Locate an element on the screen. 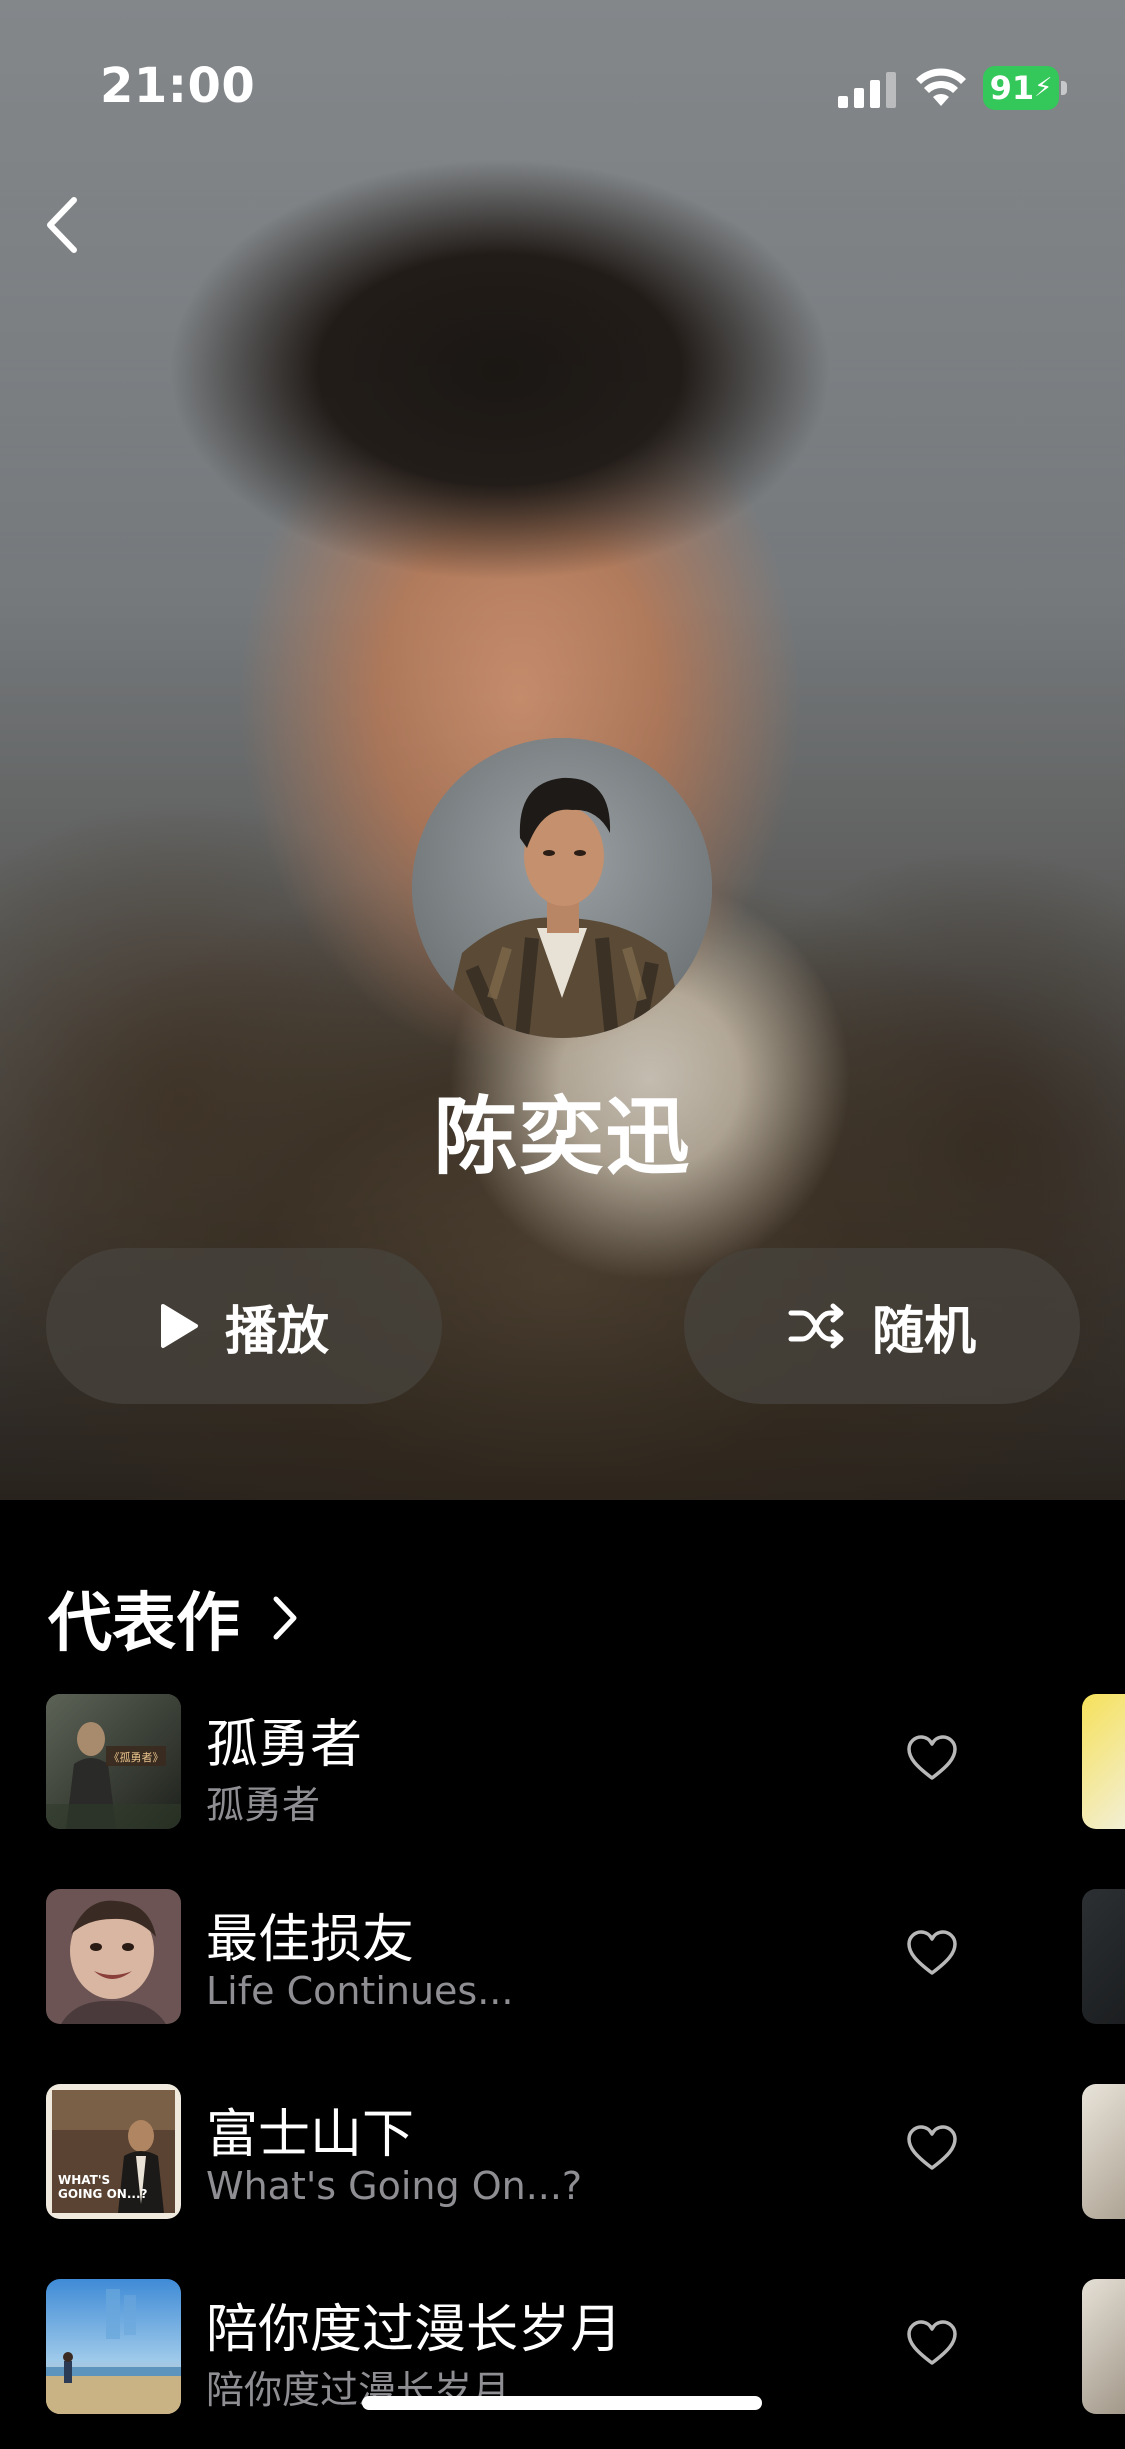 Image resolution: width=1125 pixels, height=2449 pixels. chevron-right-icon is located at coordinates (285, 1618).